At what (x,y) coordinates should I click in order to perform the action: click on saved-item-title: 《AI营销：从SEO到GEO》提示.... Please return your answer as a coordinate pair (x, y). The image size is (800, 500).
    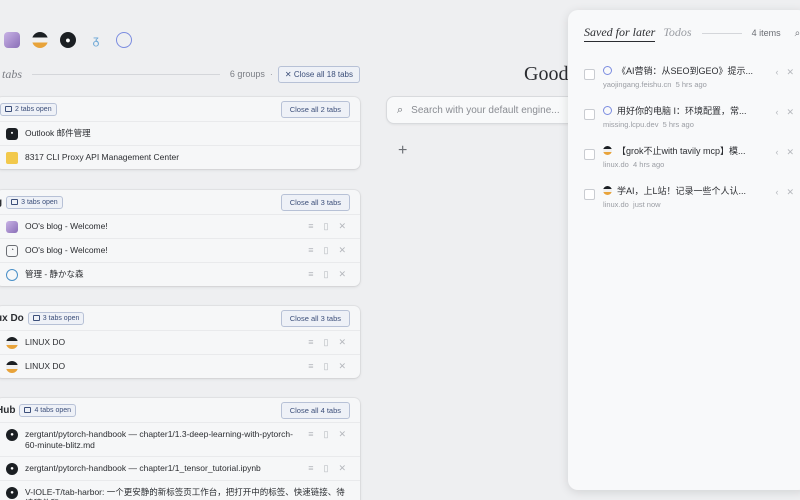
    Looking at the image, I should click on (685, 70).